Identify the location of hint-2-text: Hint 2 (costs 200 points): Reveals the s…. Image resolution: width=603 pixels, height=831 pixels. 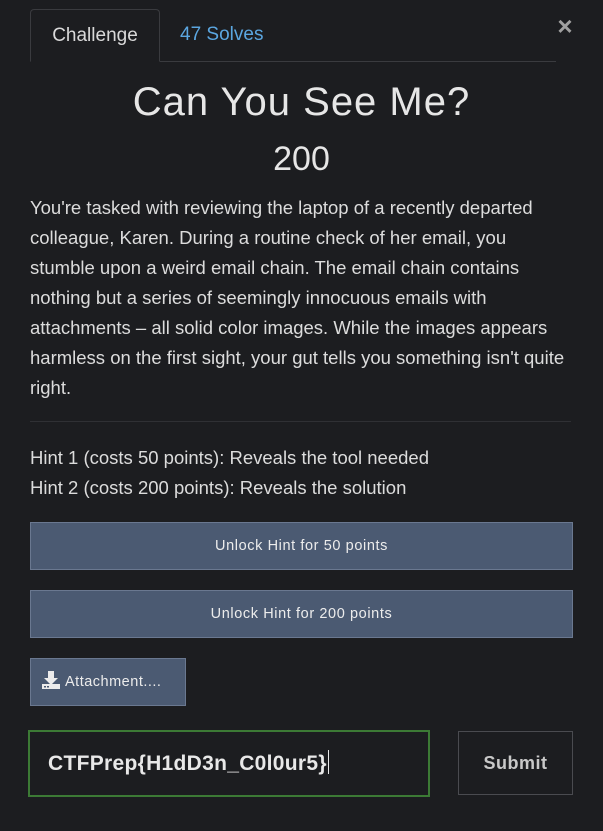
(218, 487).